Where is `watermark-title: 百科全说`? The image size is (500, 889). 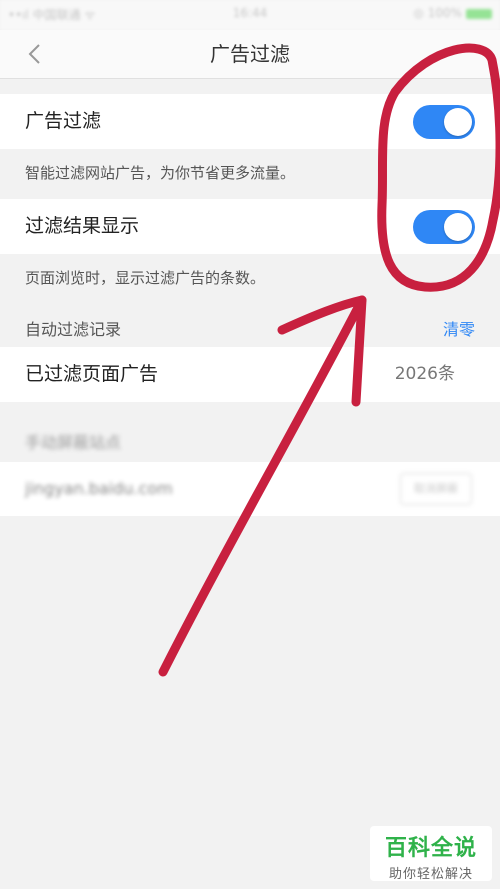
watermark-title: 百科全说 is located at coordinates (430, 848).